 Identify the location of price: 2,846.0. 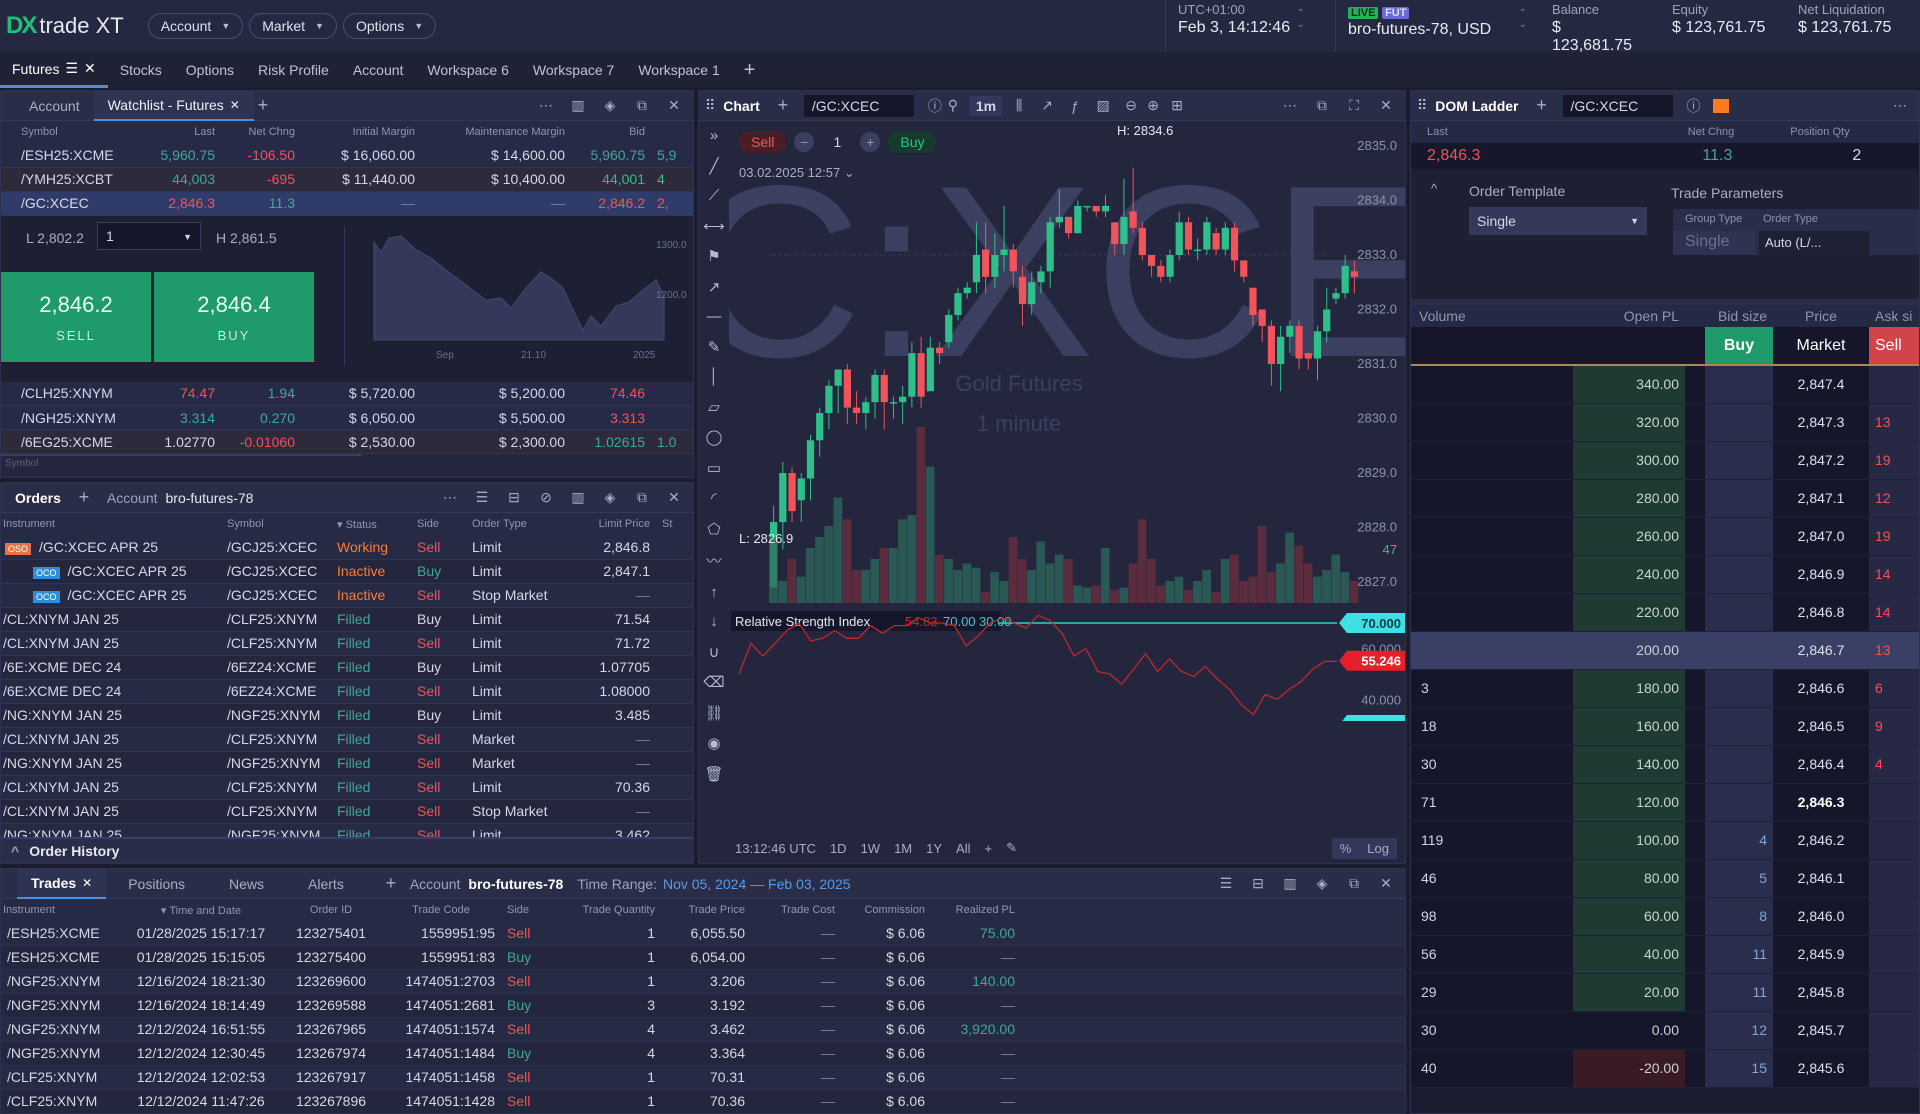
(1821, 916).